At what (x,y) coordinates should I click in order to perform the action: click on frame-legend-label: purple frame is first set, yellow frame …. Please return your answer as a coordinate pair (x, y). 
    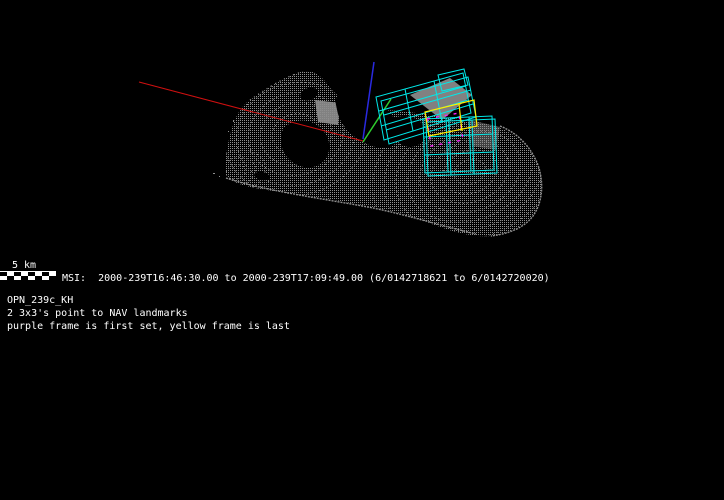
    Looking at the image, I should click on (148, 326).